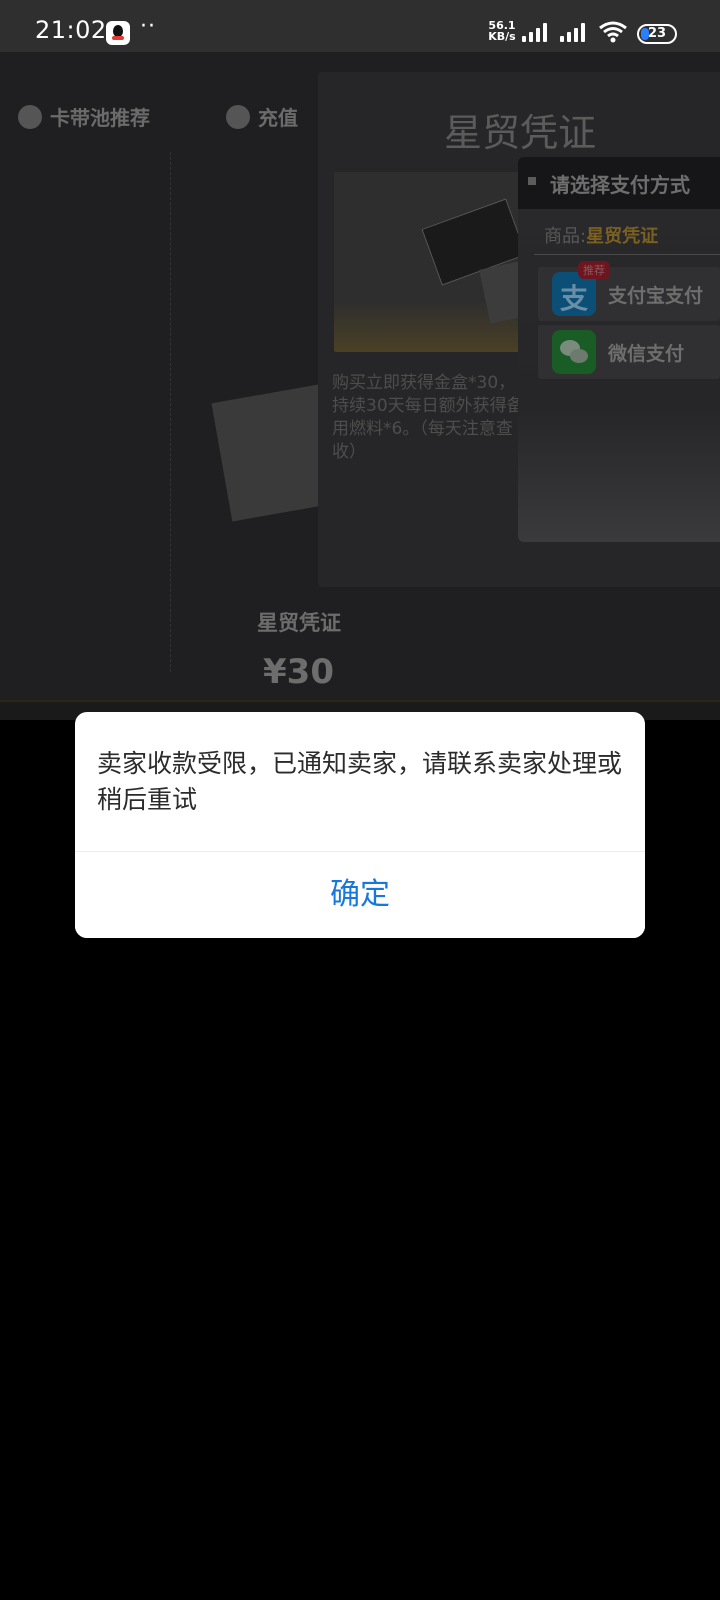 The image size is (720, 1600). I want to click on product-card: 星贸凭证 ¥30, so click(260, 422).